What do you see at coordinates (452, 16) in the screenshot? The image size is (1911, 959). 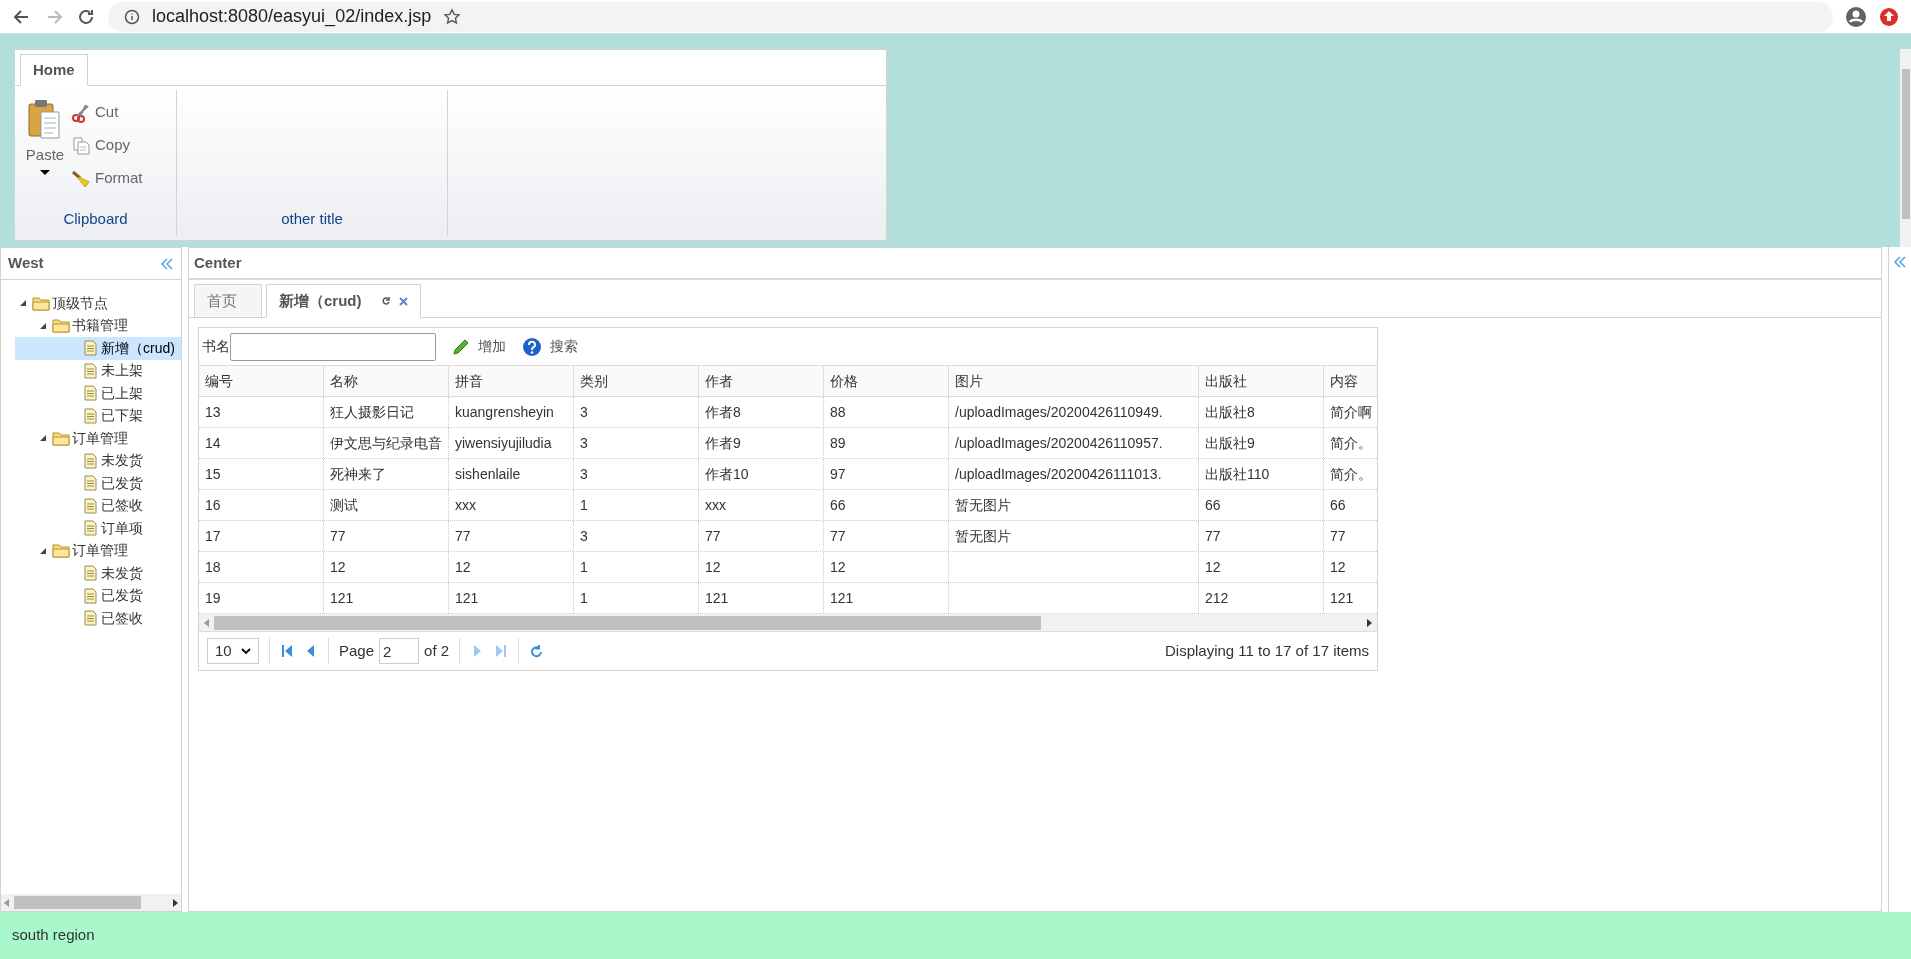 I see `star-icon` at bounding box center [452, 16].